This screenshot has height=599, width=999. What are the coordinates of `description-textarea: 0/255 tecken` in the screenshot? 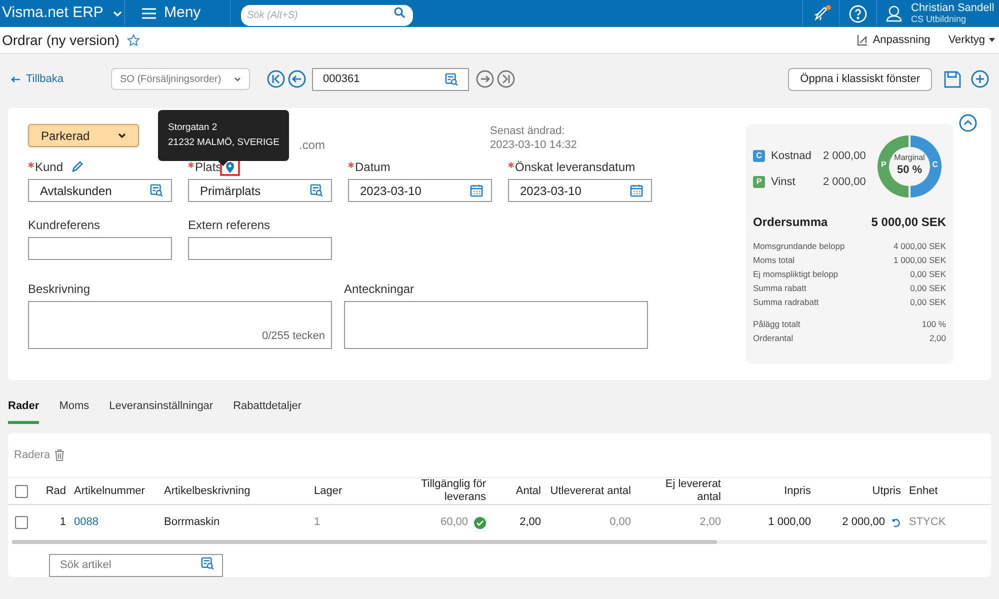 It's located at (180, 325).